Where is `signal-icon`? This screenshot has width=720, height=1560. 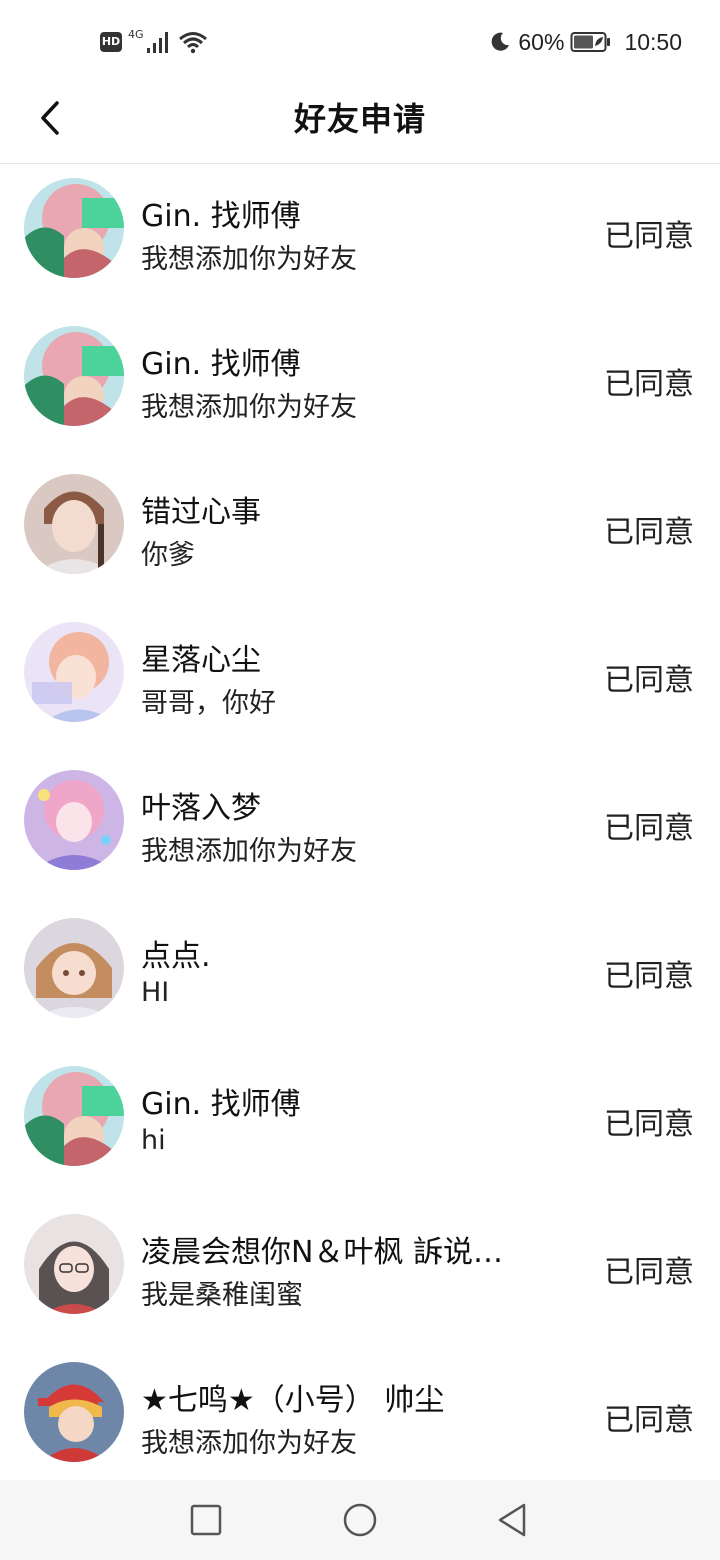
signal-icon is located at coordinates (157, 42).